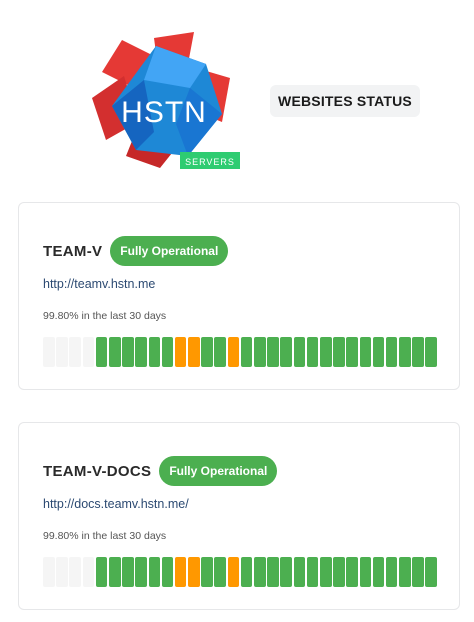 Image resolution: width=474 pixels, height=622 pixels. Describe the element at coordinates (210, 162) in the screenshot. I see `logo-tag: SERVERS` at that location.